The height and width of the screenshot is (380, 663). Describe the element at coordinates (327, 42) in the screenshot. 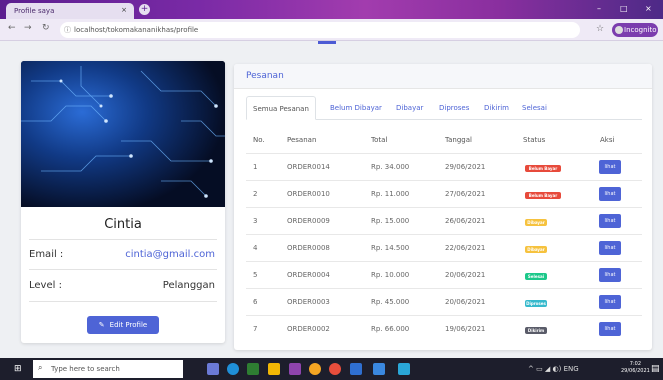

I see `nav-indicator` at that location.